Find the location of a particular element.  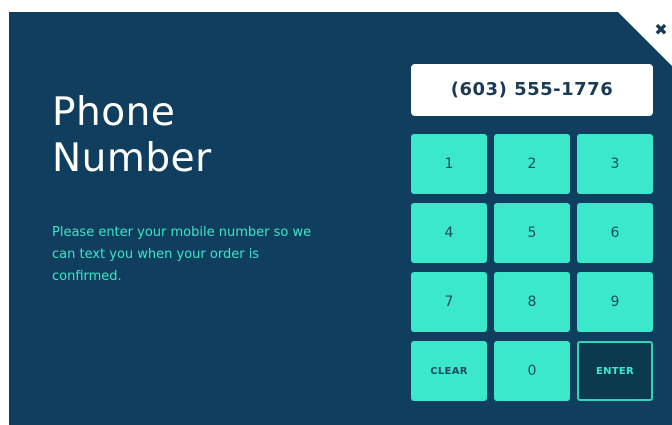

close-icon: ✖ is located at coordinates (661, 30).